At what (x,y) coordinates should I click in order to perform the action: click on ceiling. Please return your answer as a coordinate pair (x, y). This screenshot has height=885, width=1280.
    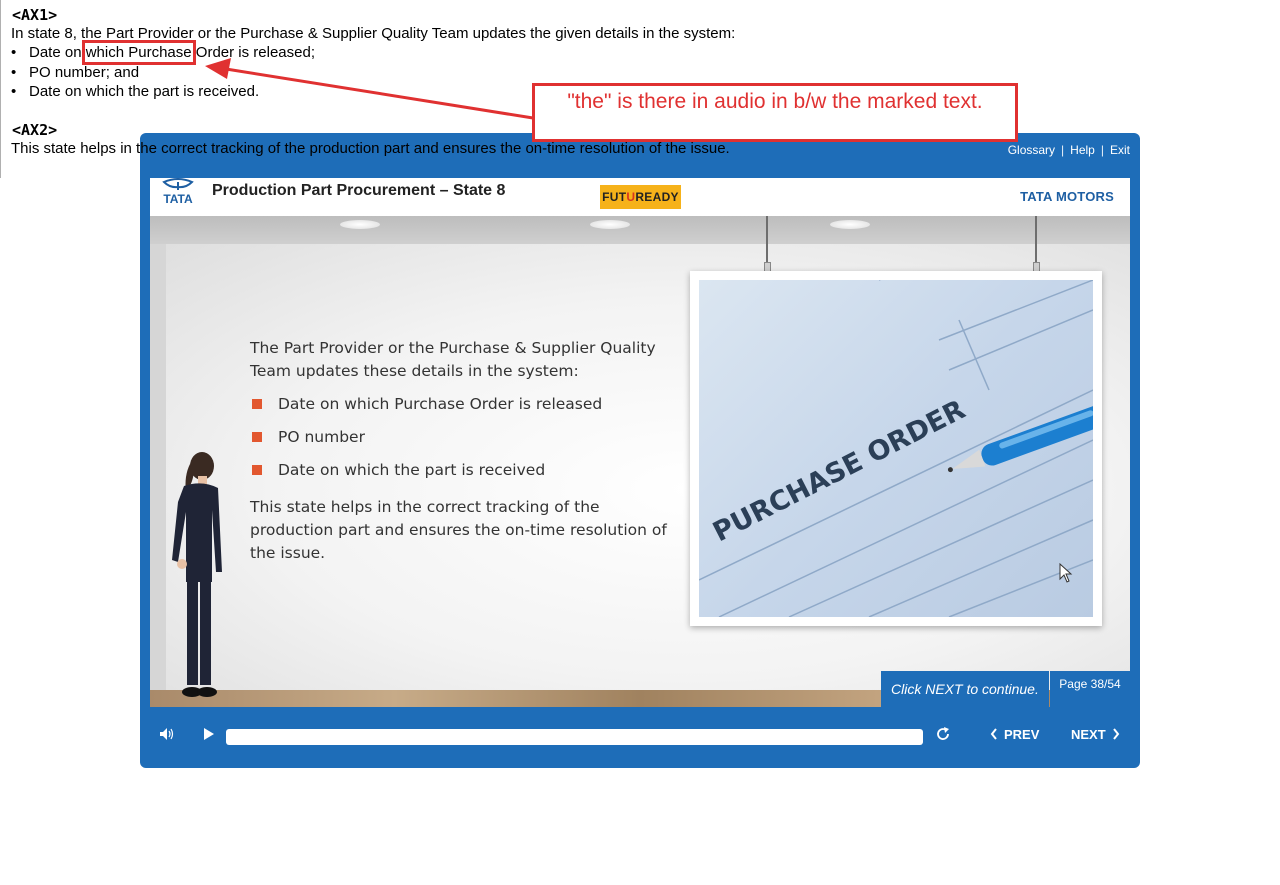
    Looking at the image, I should click on (640, 230).